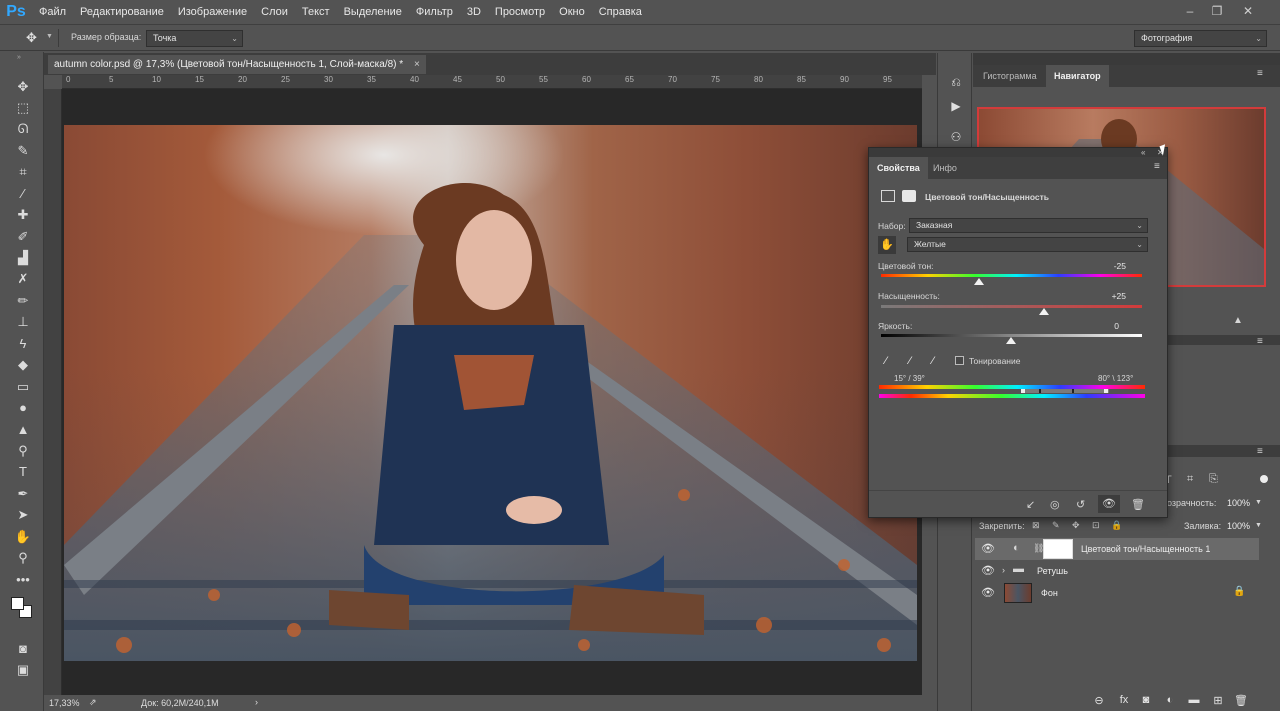 Image resolution: width=1280 pixels, height=711 pixels. I want to click on restore-icon: ❐, so click(1217, 11).